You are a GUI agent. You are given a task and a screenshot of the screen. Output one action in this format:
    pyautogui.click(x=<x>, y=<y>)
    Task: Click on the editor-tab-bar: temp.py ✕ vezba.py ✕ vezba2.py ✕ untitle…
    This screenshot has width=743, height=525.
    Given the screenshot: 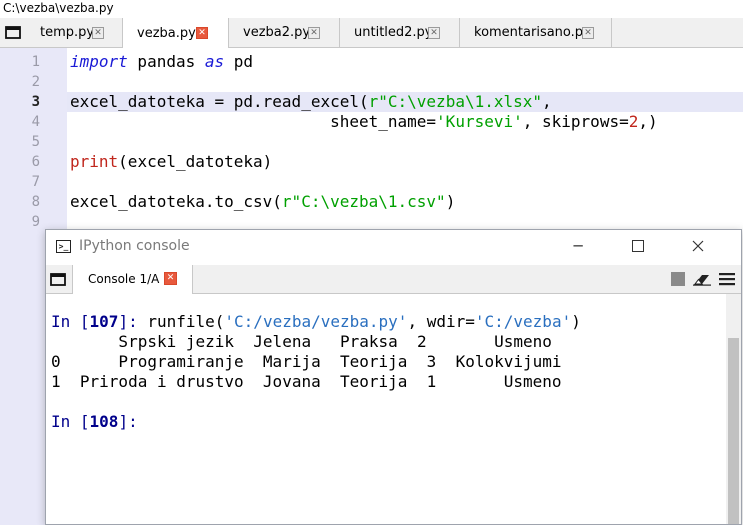 What is the action you would take?
    pyautogui.click(x=371, y=33)
    